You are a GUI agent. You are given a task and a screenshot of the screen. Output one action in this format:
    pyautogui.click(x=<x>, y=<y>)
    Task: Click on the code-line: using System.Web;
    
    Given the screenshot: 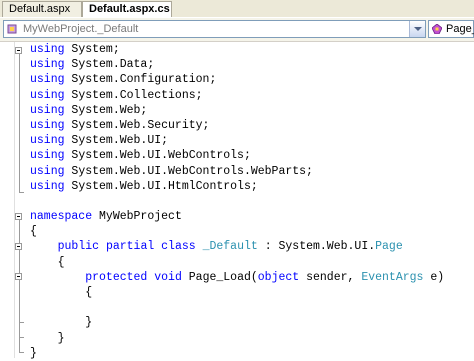 What is the action you would take?
    pyautogui.click(x=237, y=110)
    